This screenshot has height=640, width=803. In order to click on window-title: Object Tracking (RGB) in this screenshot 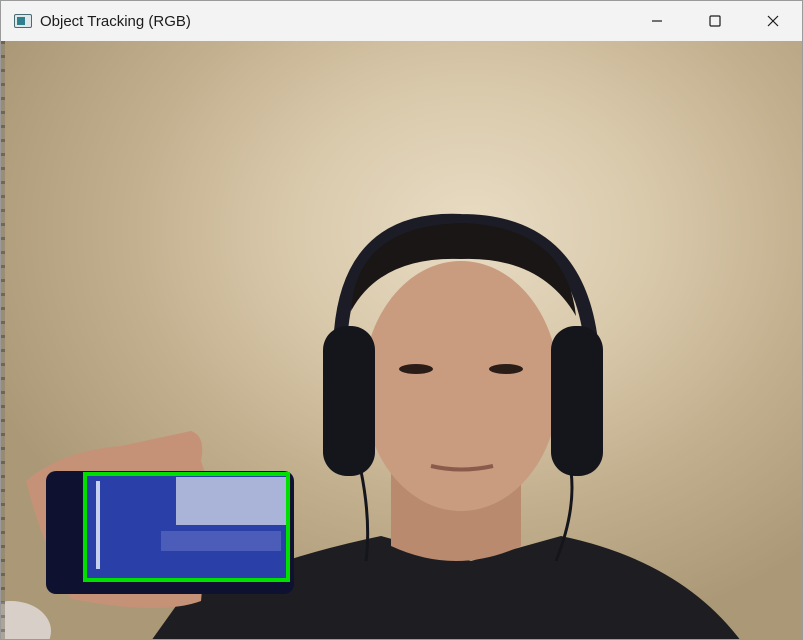, I will do `click(115, 21)`.